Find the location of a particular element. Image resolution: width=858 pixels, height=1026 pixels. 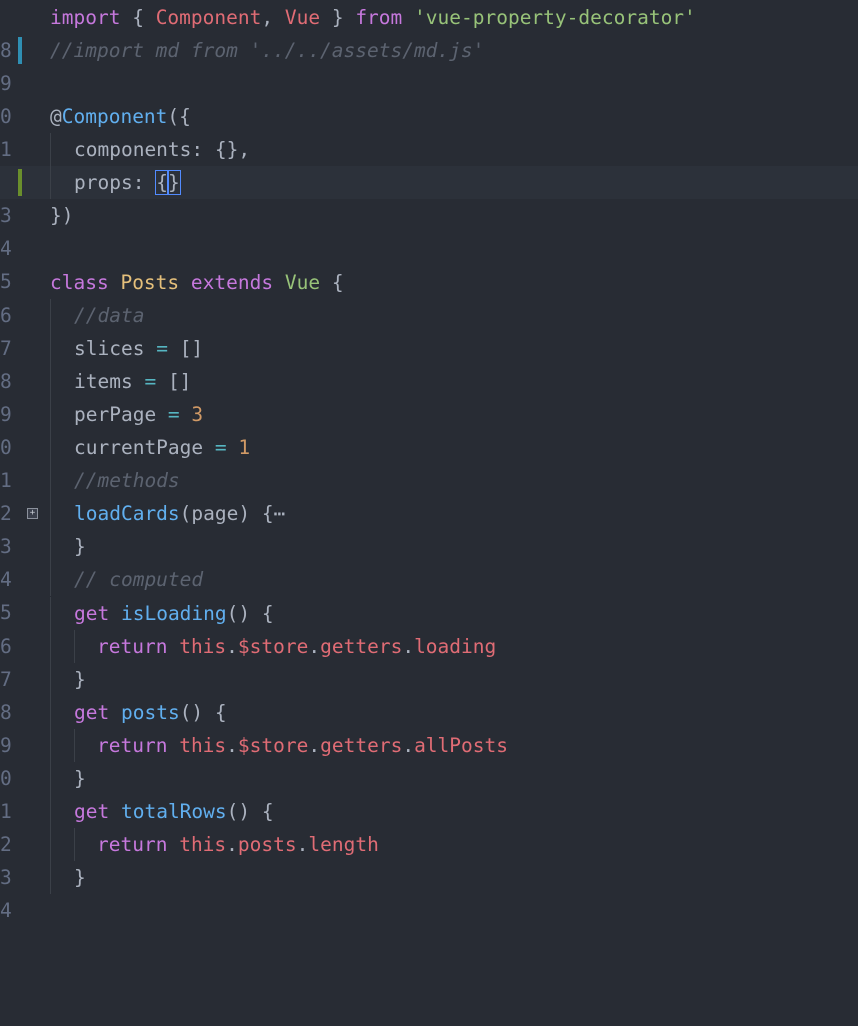

code-line: 3 return this.posts.length is located at coordinates (429, 858).